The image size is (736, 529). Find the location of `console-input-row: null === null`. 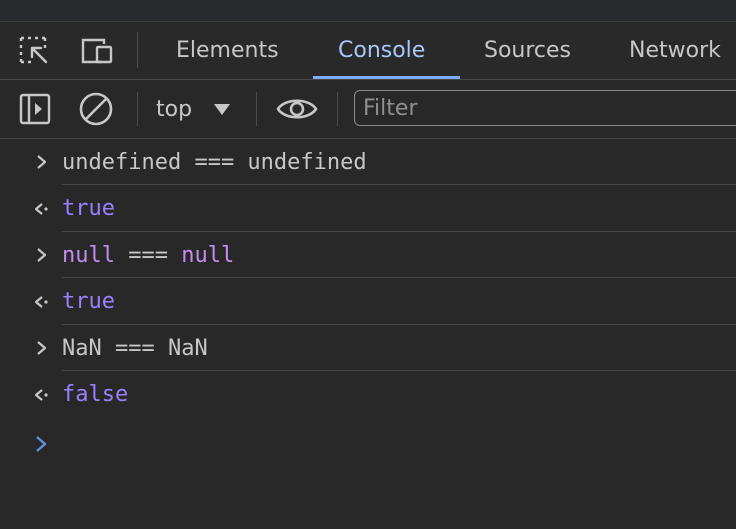

console-input-row: null === null is located at coordinates (368, 255).